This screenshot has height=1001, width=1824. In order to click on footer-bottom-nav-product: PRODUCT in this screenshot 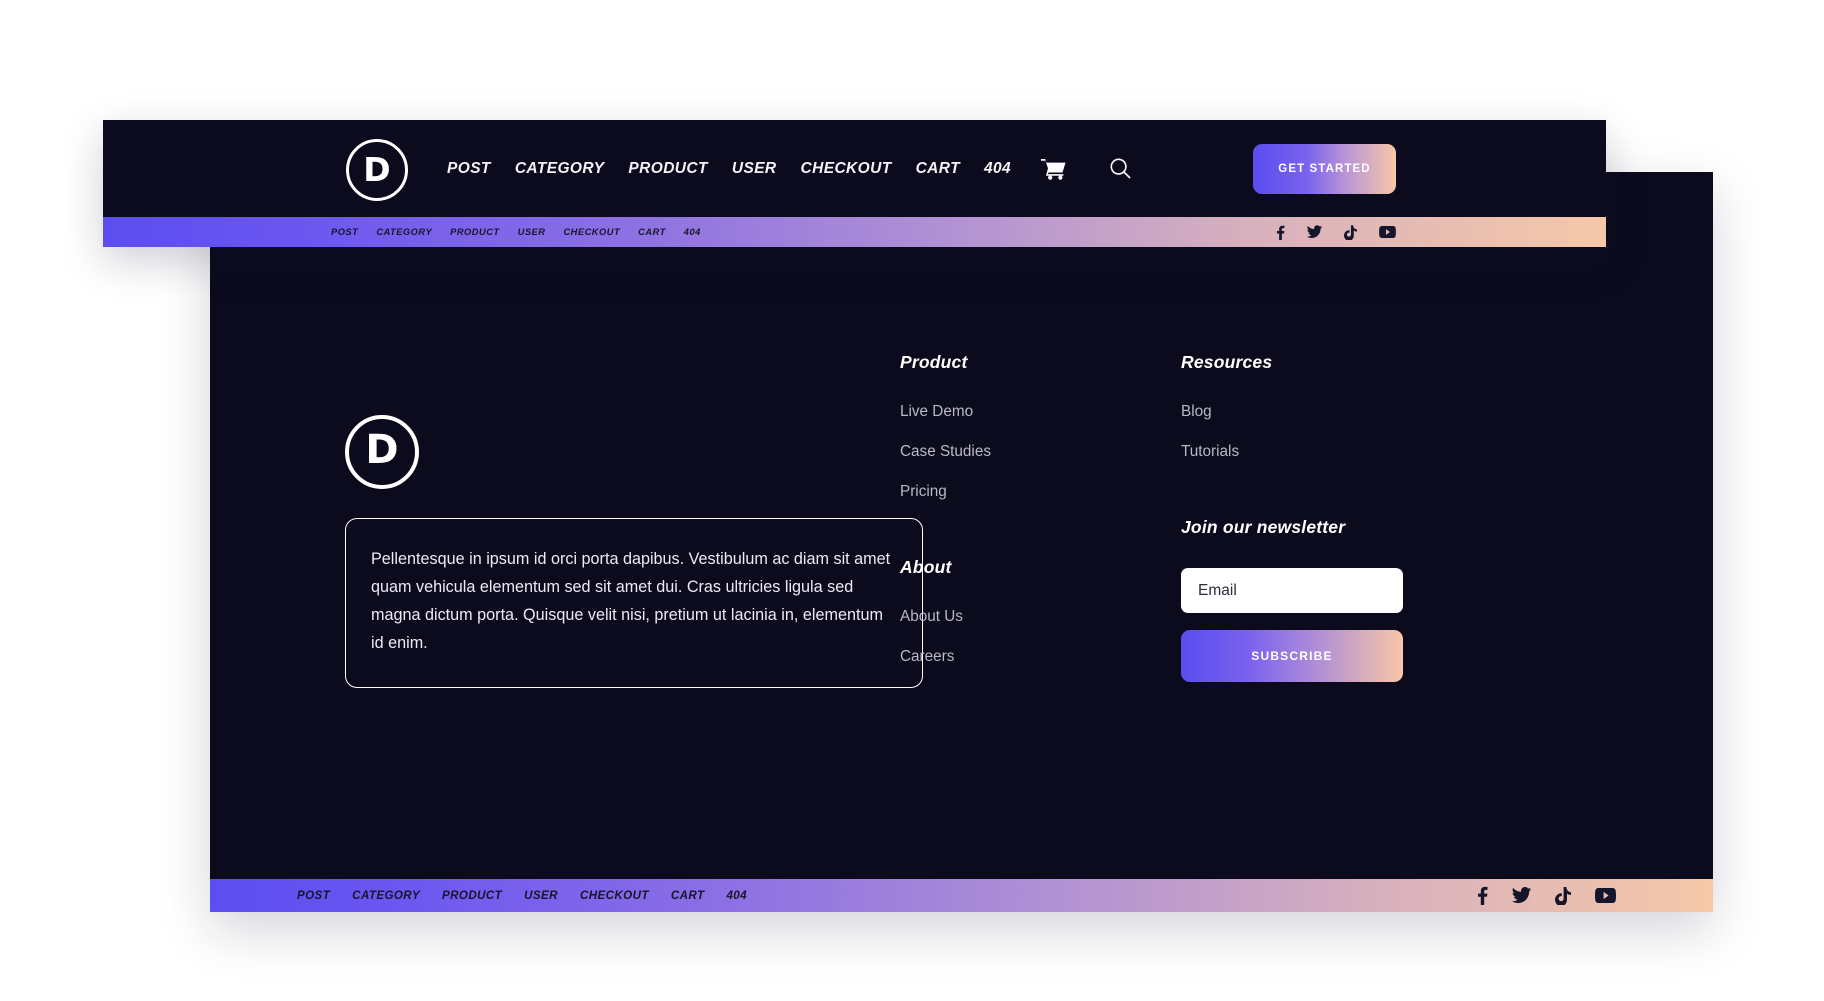, I will do `click(472, 895)`.